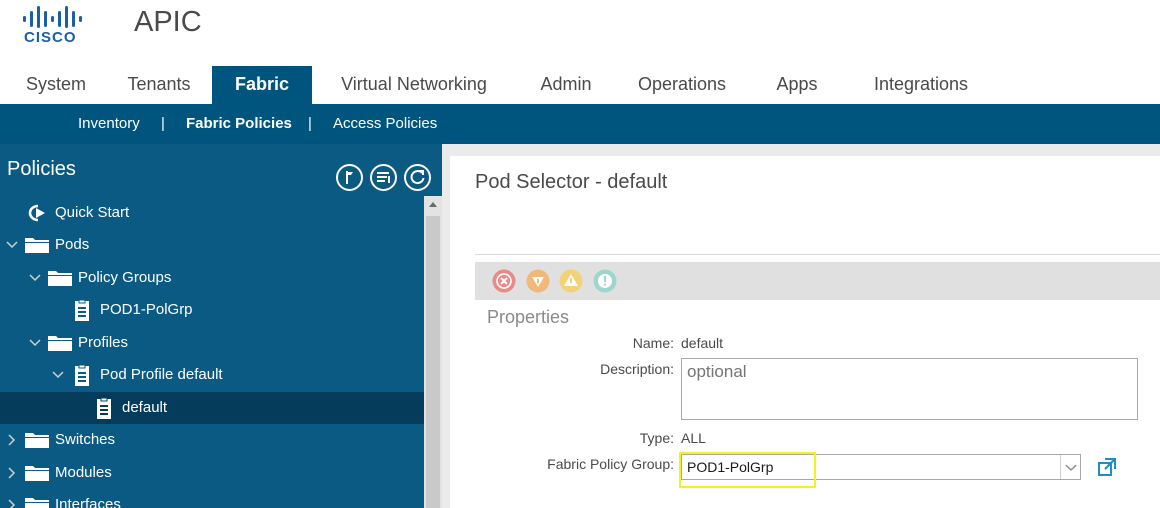 This screenshot has width=1160, height=508. Describe the element at coordinates (168, 22) in the screenshot. I see `app-title: APIC` at that location.